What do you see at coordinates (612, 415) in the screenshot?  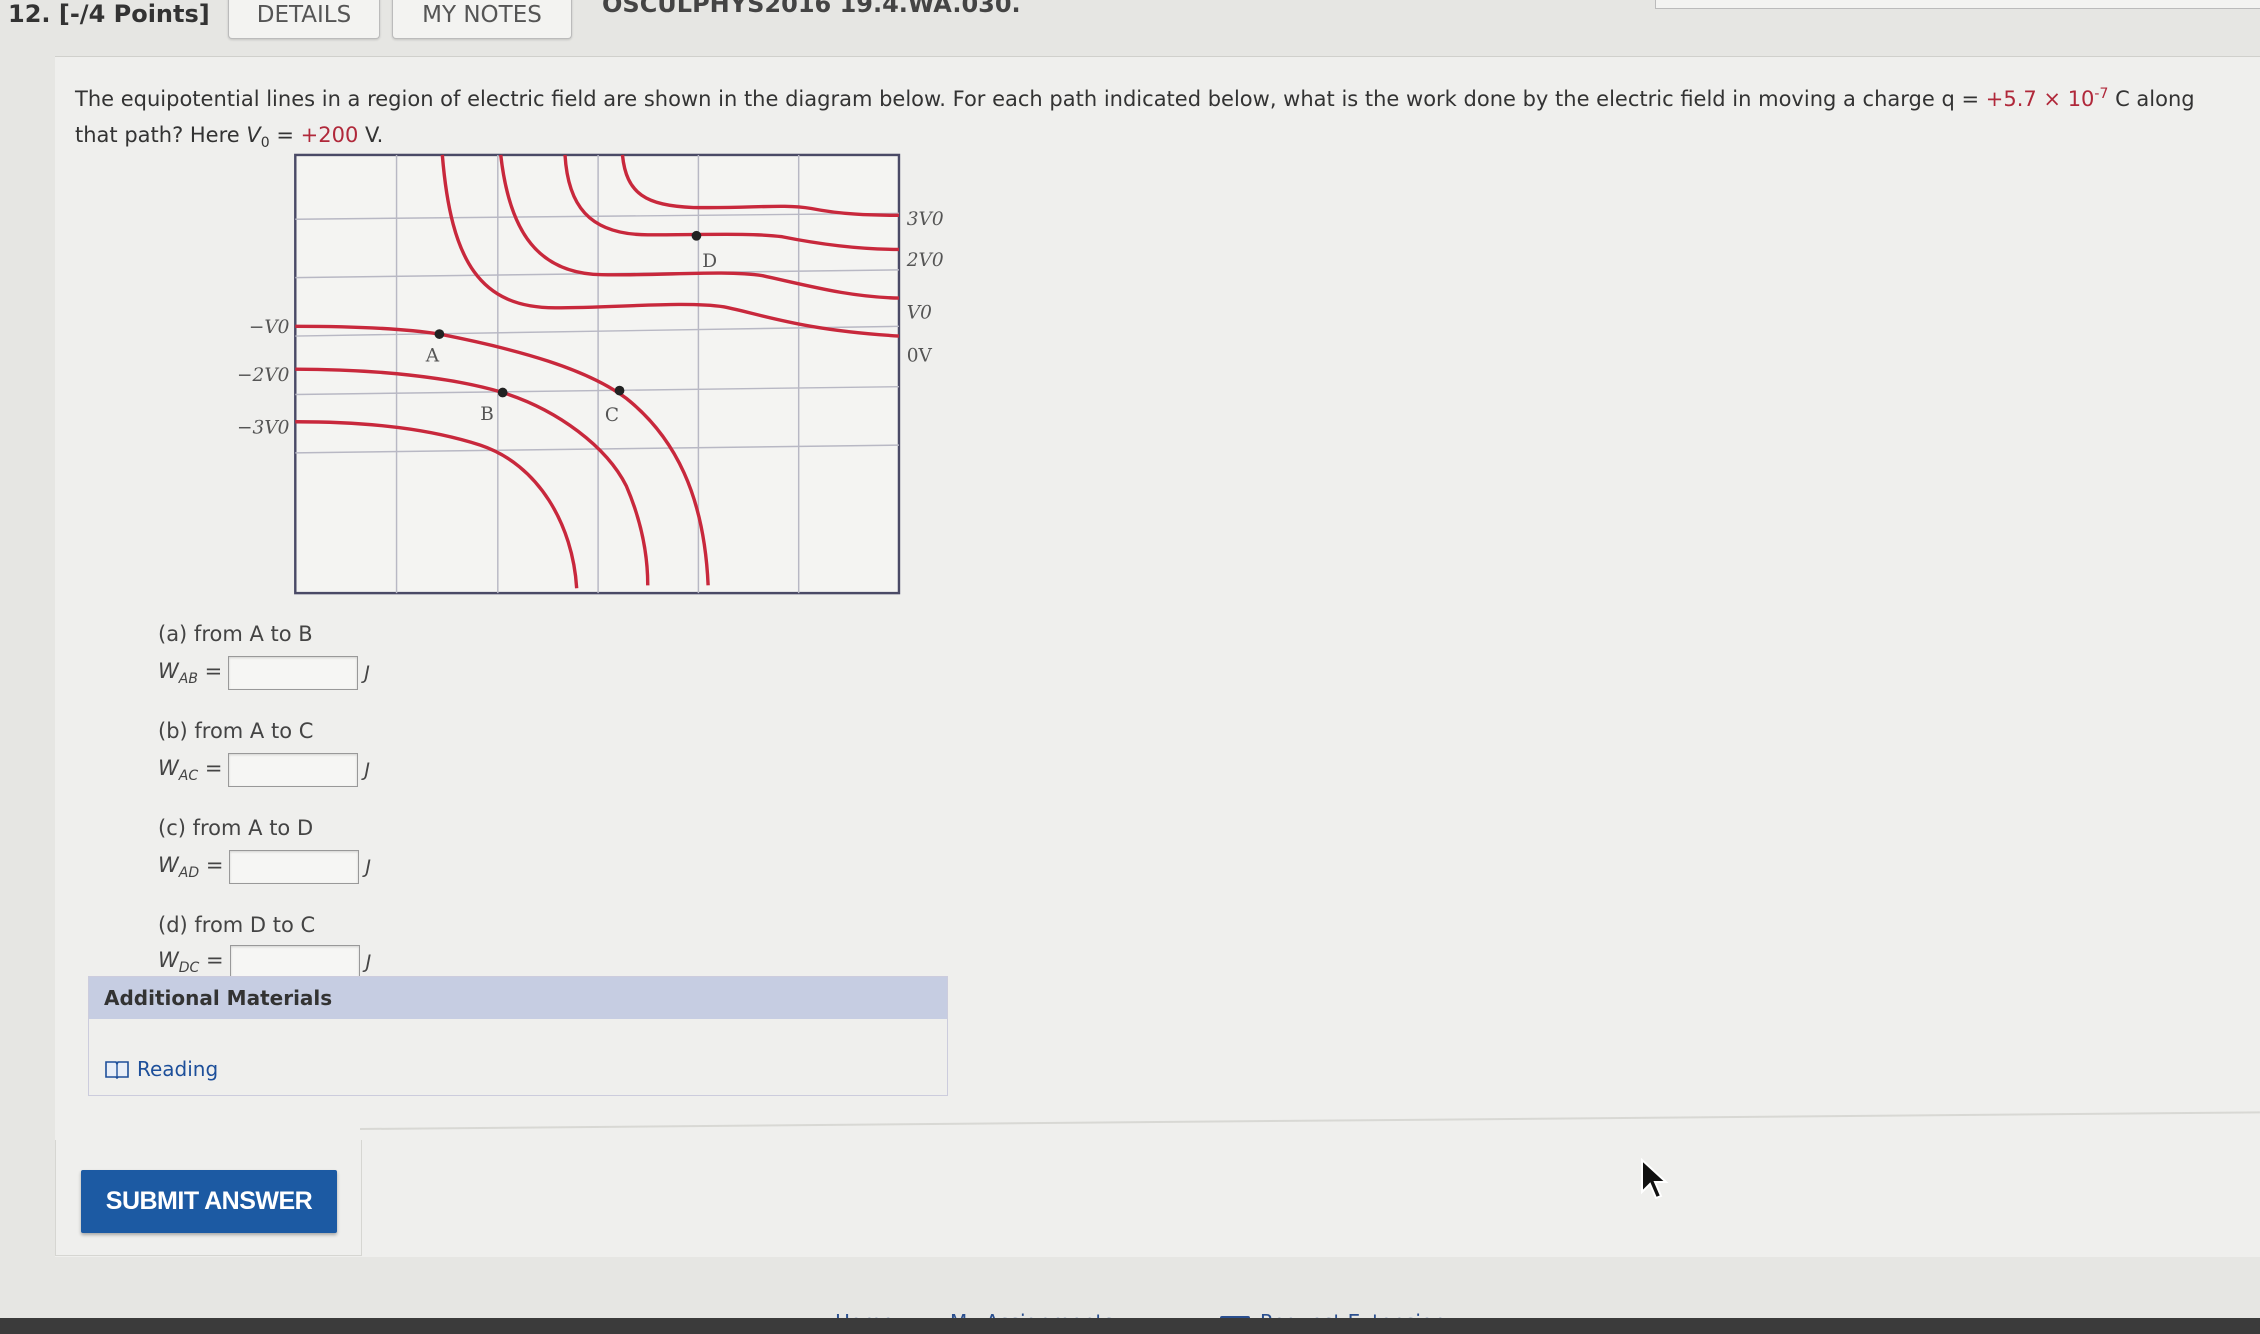 I see `point-label-c: C` at bounding box center [612, 415].